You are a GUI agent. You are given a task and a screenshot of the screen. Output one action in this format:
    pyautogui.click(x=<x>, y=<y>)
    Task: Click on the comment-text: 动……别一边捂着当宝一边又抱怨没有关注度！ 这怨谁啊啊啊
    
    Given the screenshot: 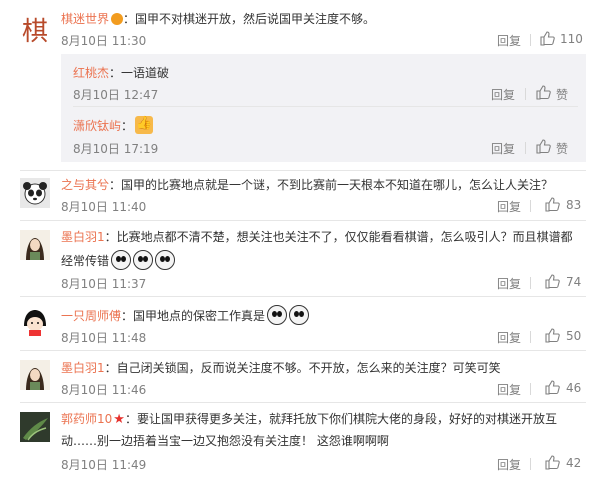 What is the action you would take?
    pyautogui.click(x=225, y=441)
    